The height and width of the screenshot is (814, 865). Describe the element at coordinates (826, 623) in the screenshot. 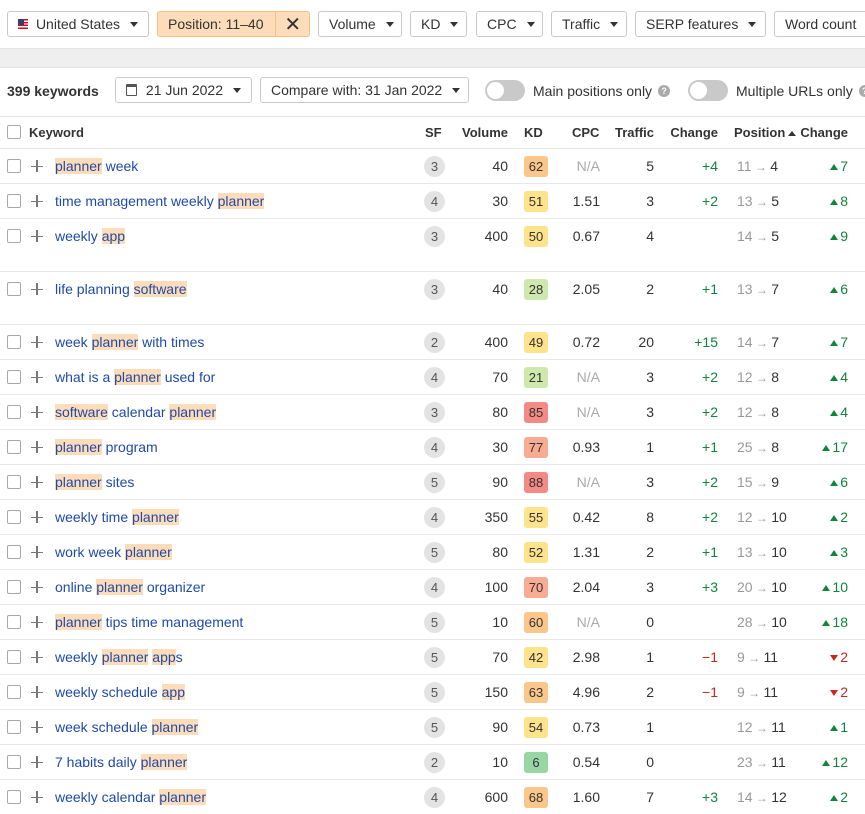

I see `triangle-up-icon` at that location.